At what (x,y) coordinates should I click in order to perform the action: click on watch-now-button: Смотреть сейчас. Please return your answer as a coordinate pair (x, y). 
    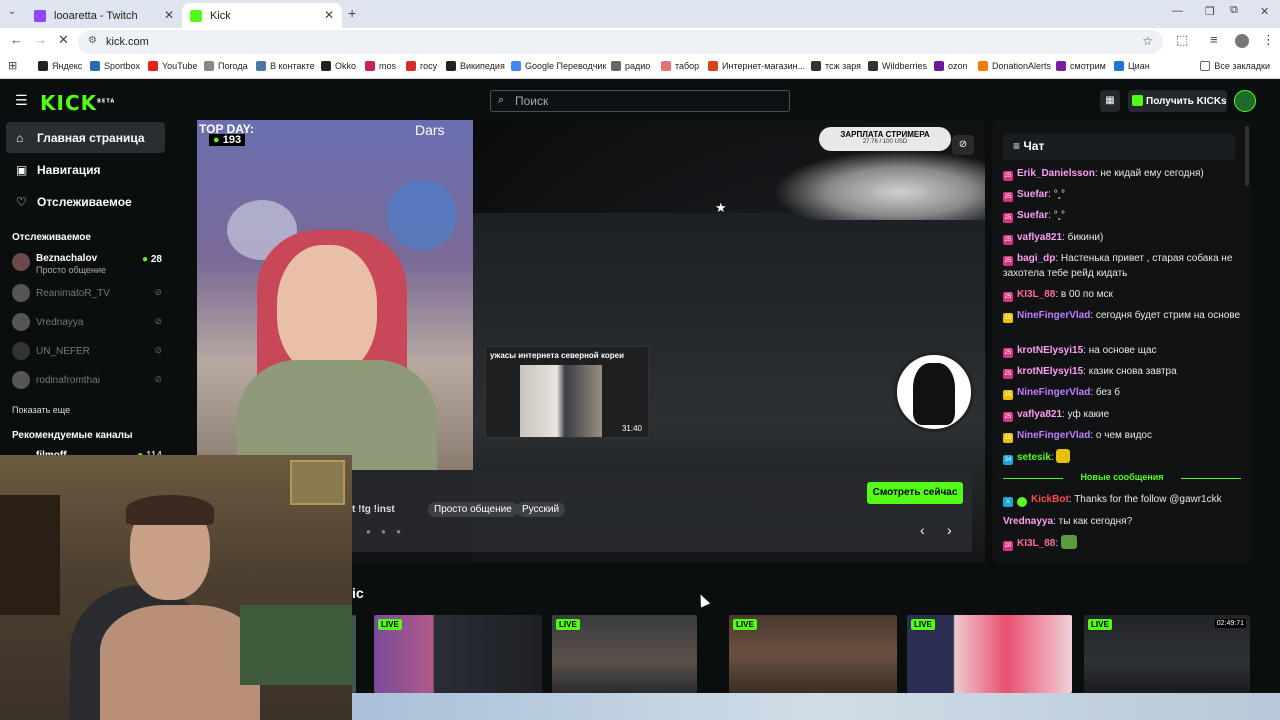
    Looking at the image, I should click on (915, 493).